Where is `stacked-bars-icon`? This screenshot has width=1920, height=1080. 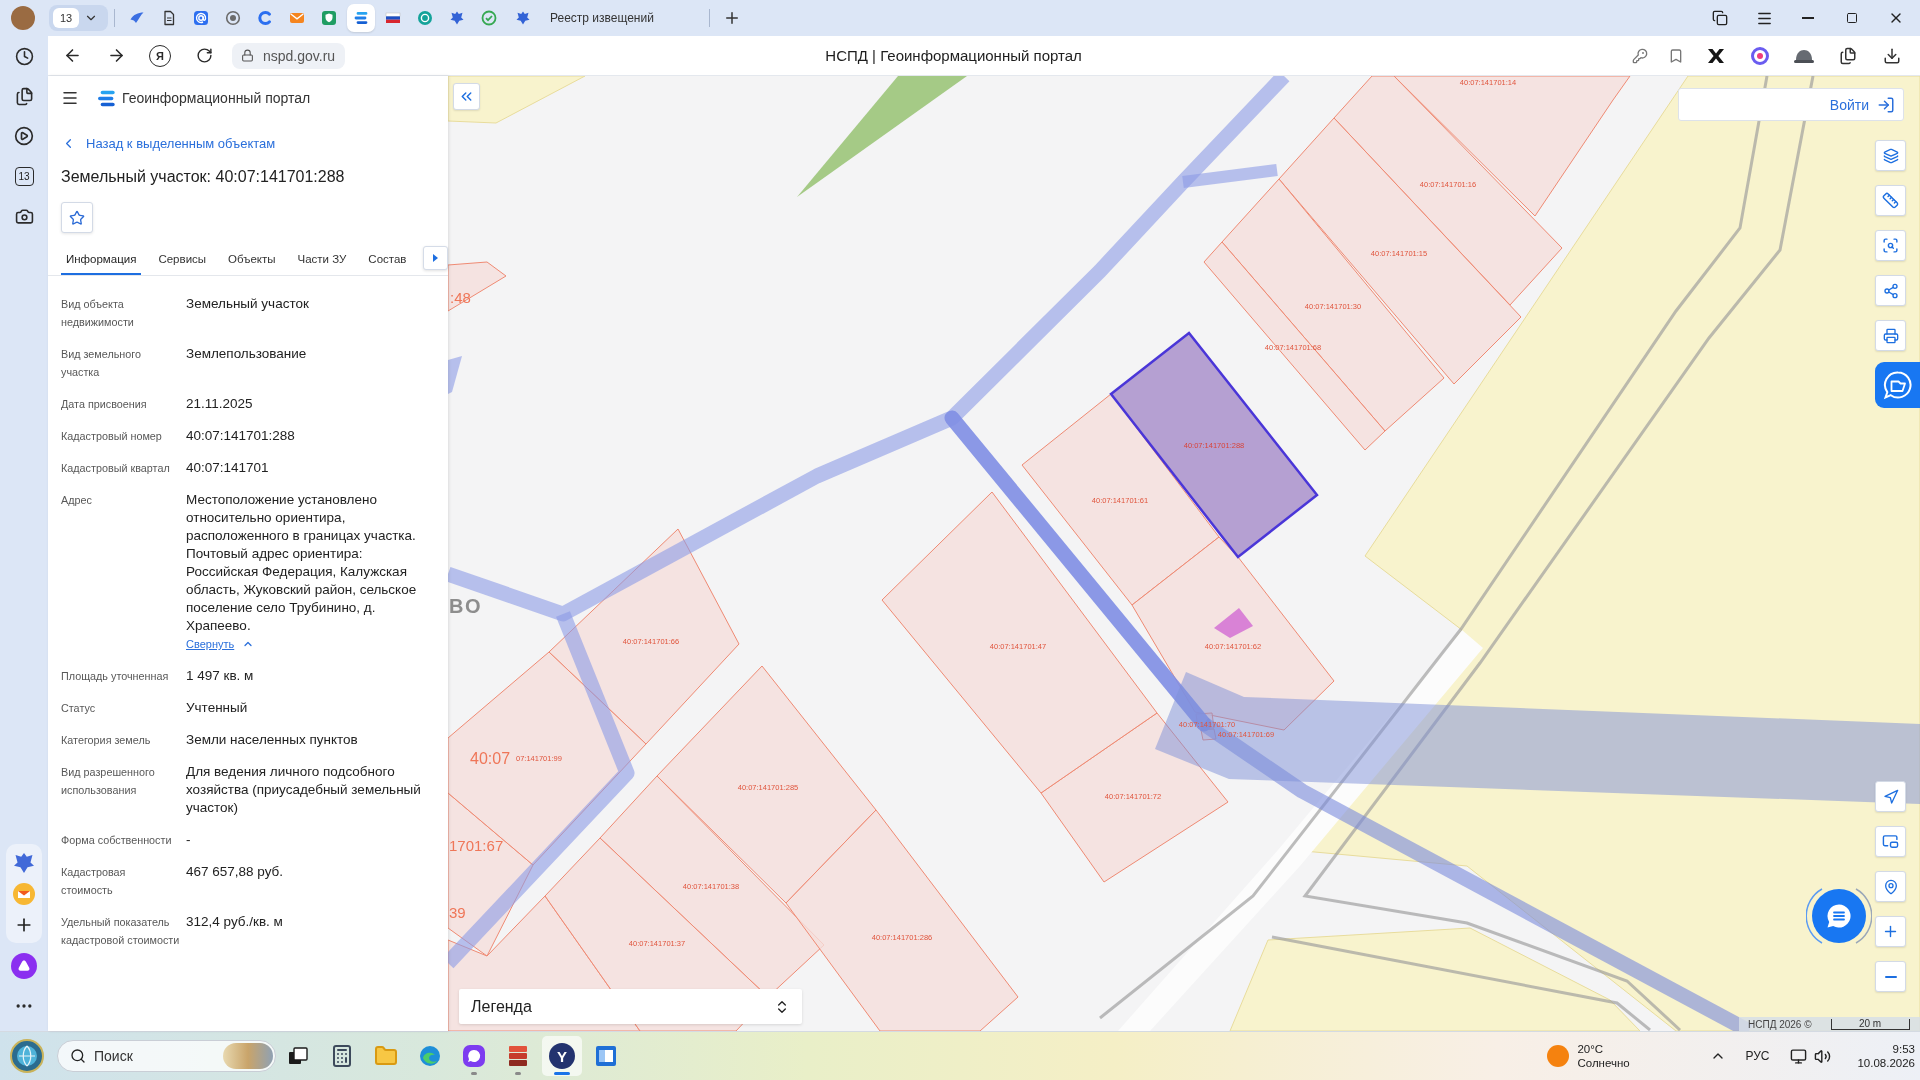 stacked-bars-icon is located at coordinates (361, 18).